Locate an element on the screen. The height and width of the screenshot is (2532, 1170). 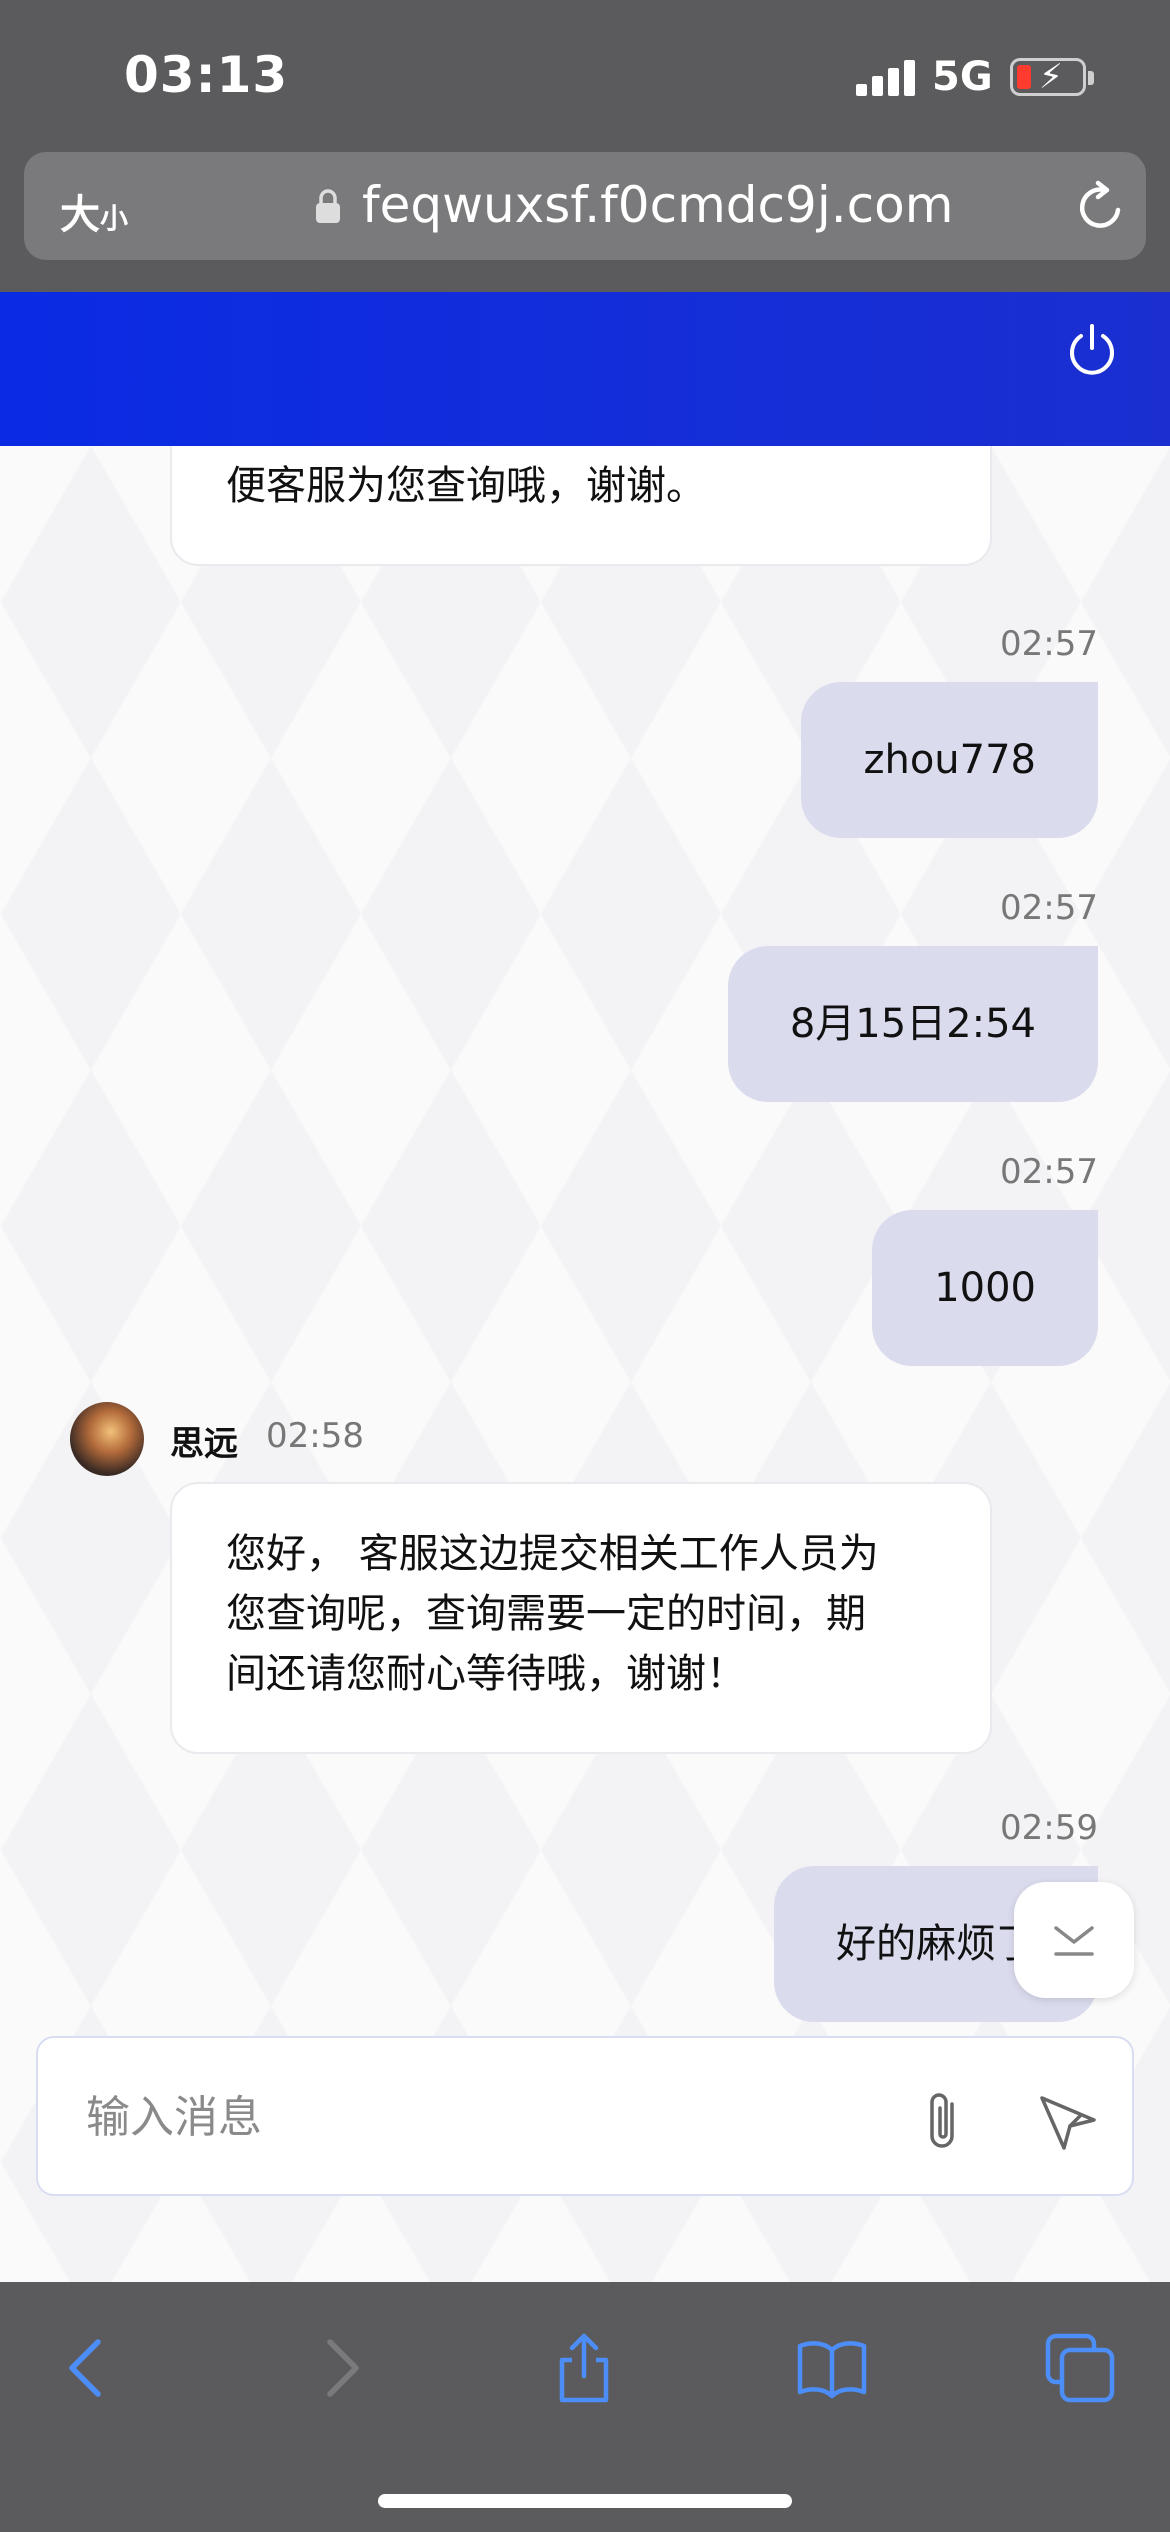
message-text: 1000 is located at coordinates (985, 1288).